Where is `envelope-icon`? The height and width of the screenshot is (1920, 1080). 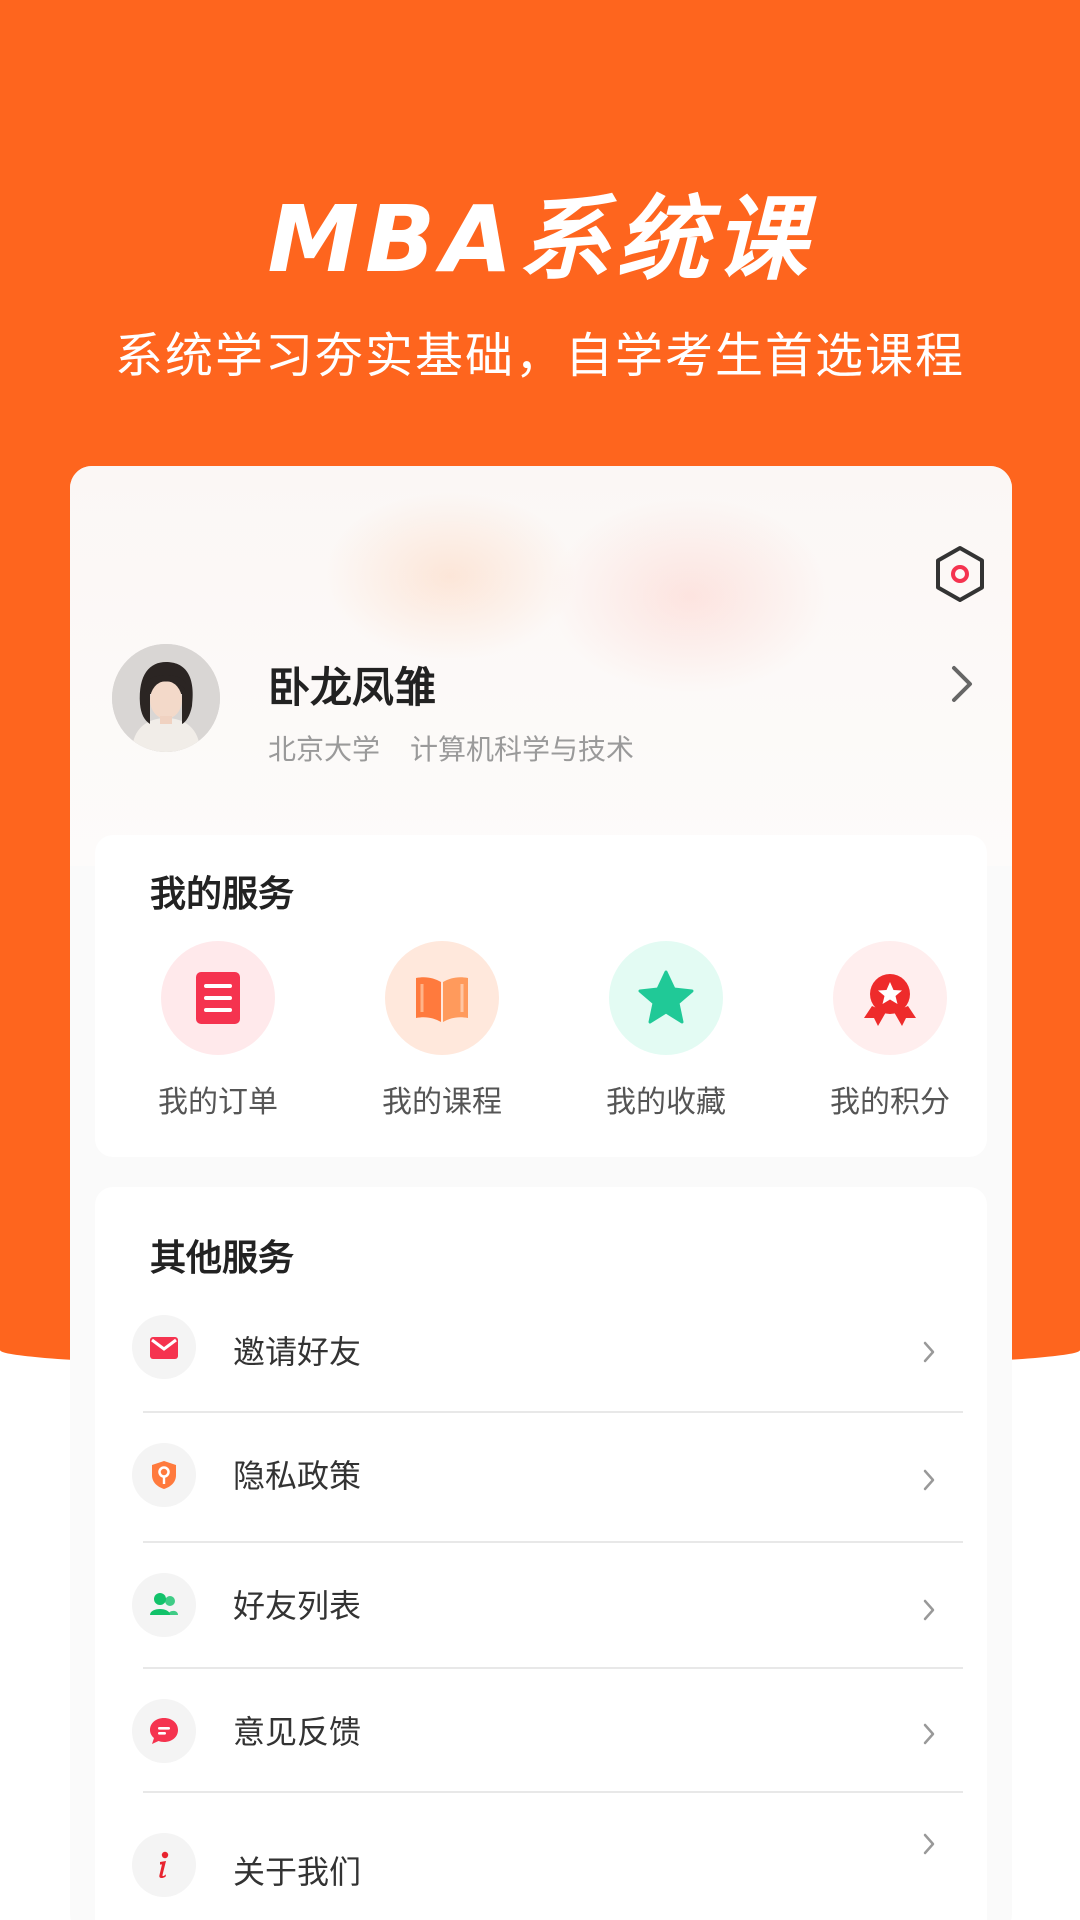
envelope-icon is located at coordinates (164, 1347).